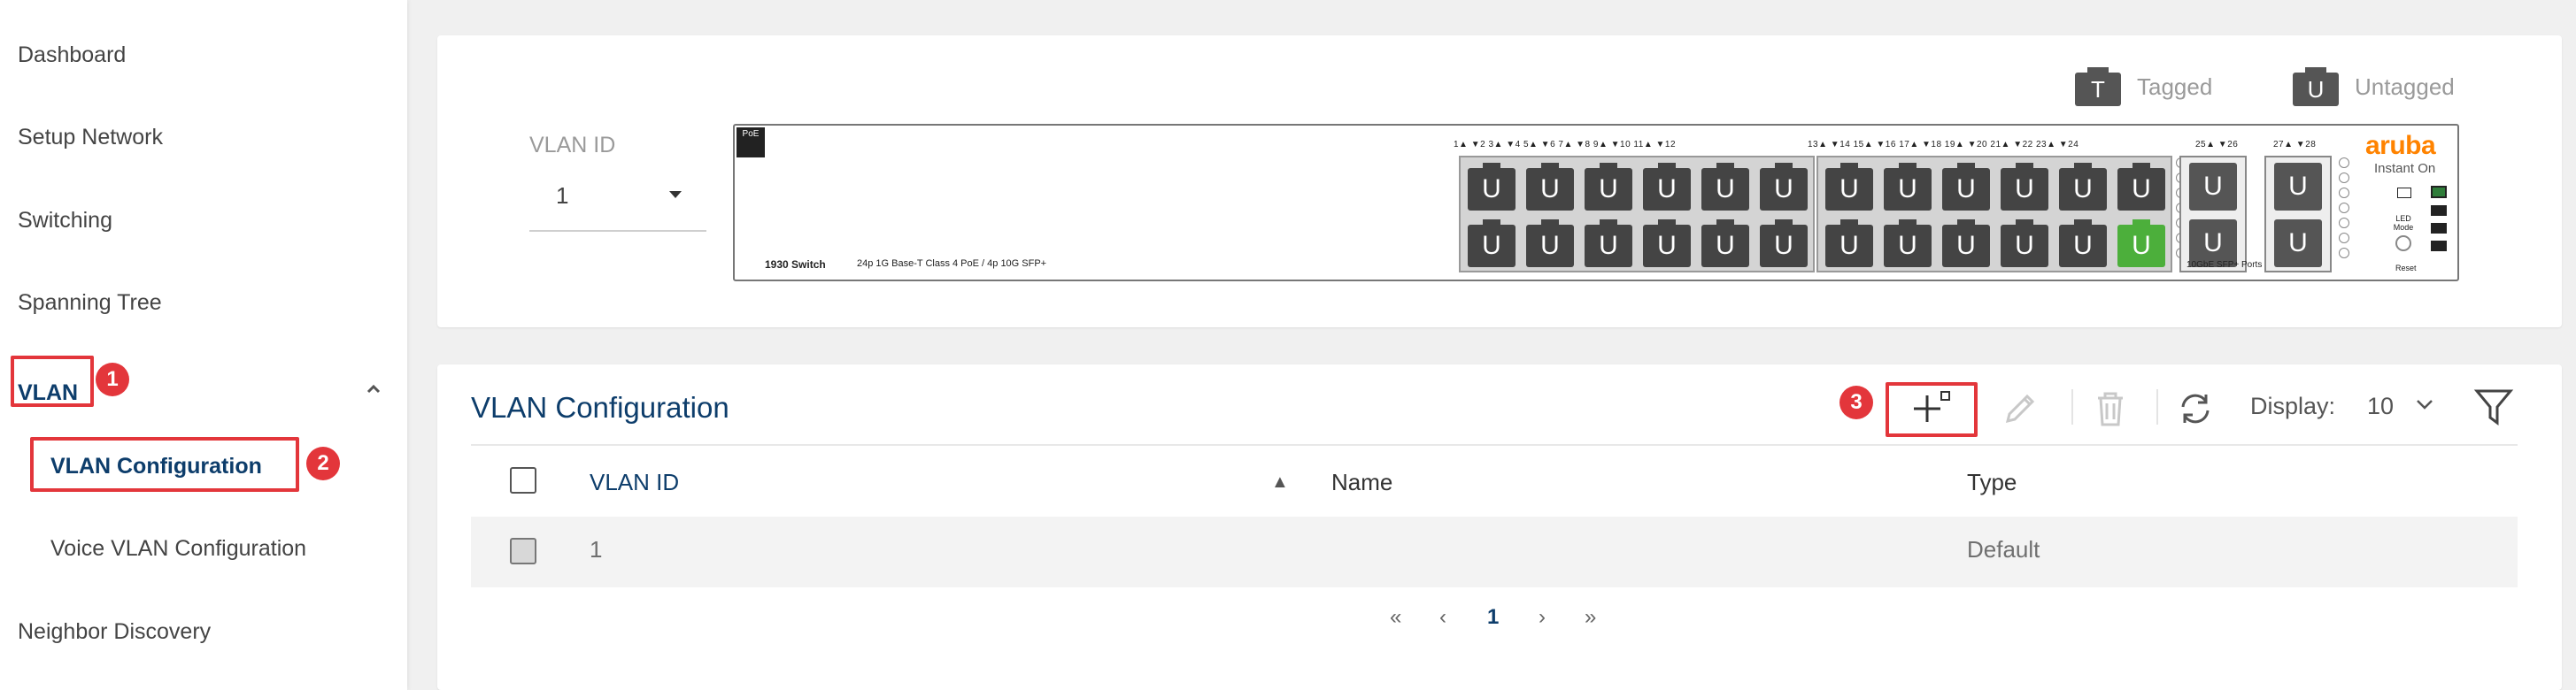  What do you see at coordinates (2217, 145) in the screenshot?
I see `sfp-port-labels-25-26: 25▲ ▼26` at bounding box center [2217, 145].